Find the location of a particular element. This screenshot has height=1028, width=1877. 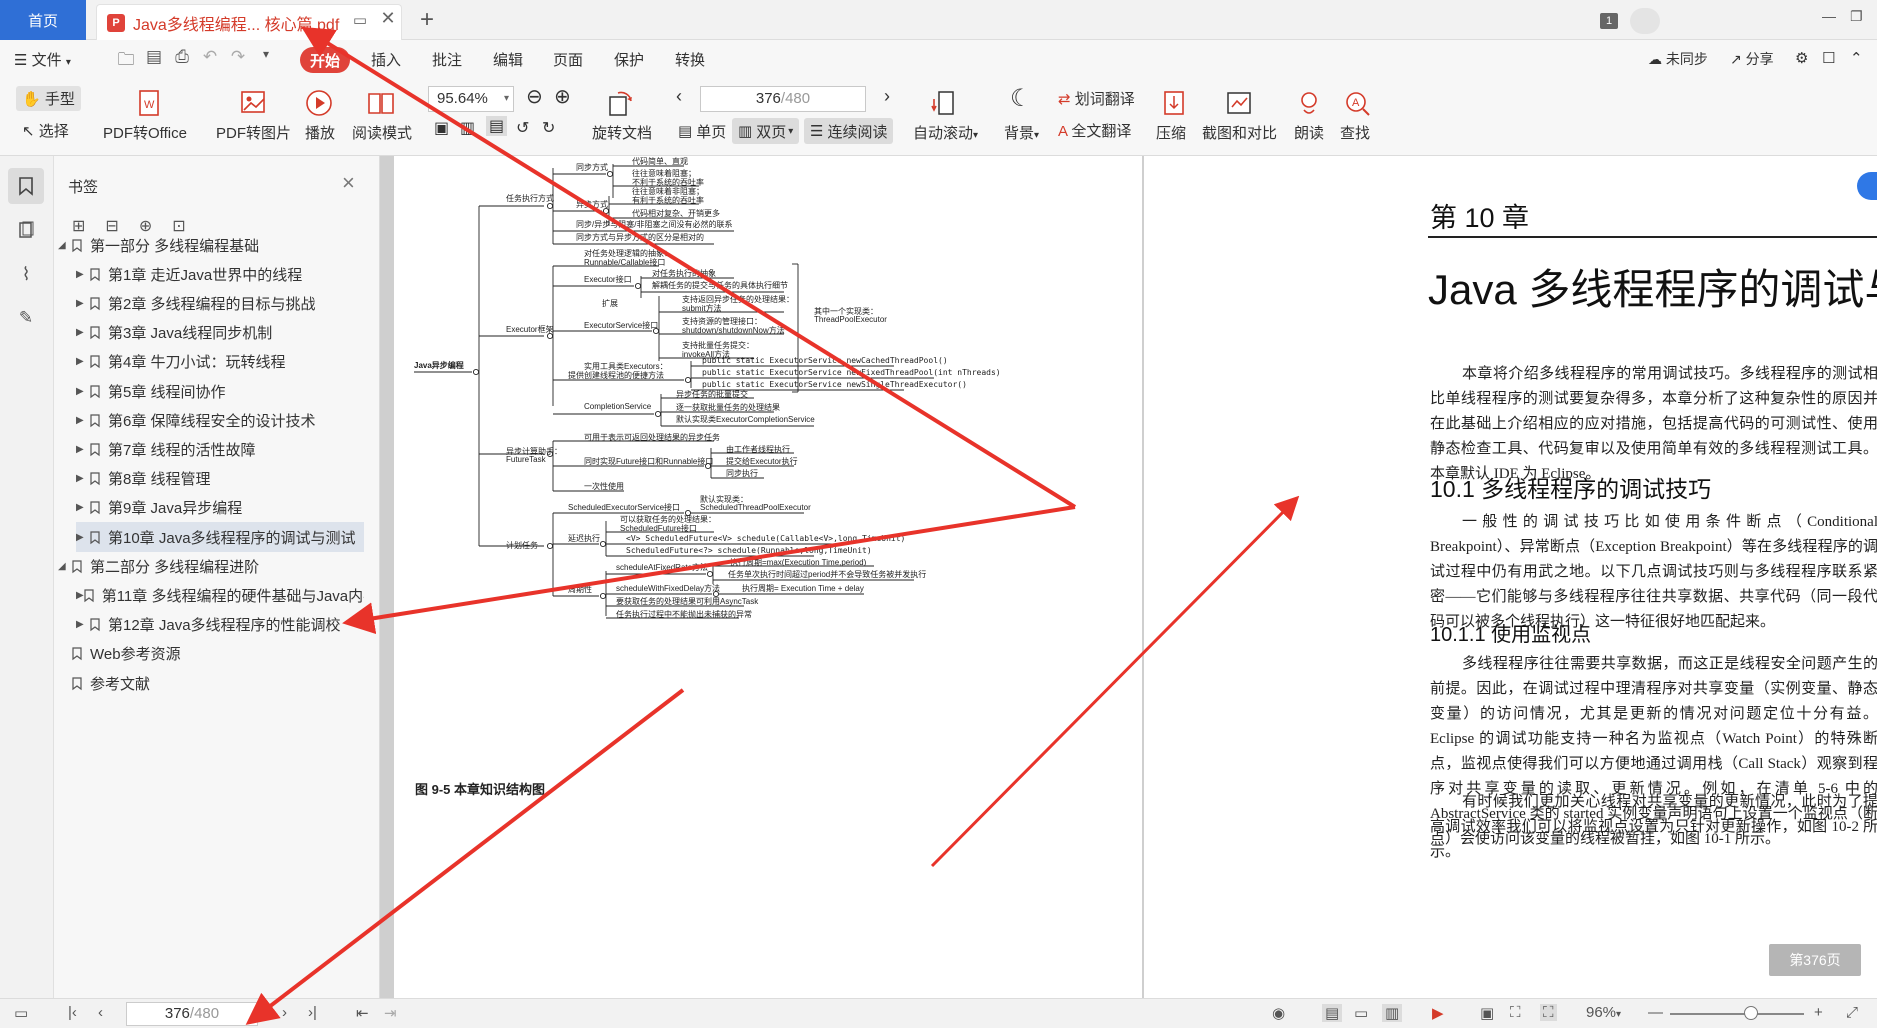

new-tab-icon: + is located at coordinates (427, 20).